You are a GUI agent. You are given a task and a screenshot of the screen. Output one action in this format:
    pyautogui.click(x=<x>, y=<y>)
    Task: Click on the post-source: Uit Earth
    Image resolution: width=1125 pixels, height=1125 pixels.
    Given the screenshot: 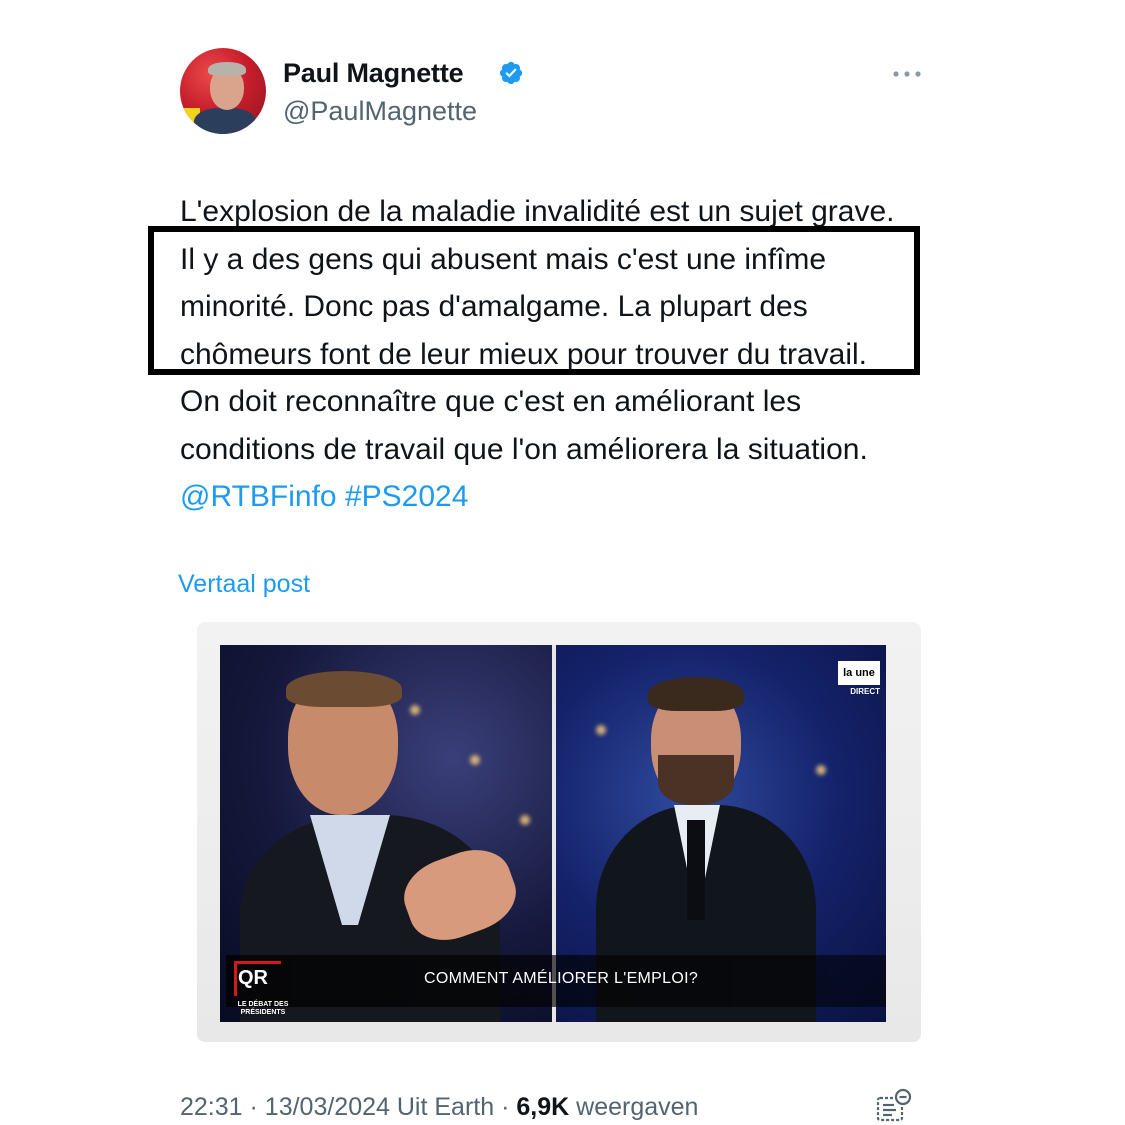 What is the action you would take?
    pyautogui.click(x=445, y=1107)
    